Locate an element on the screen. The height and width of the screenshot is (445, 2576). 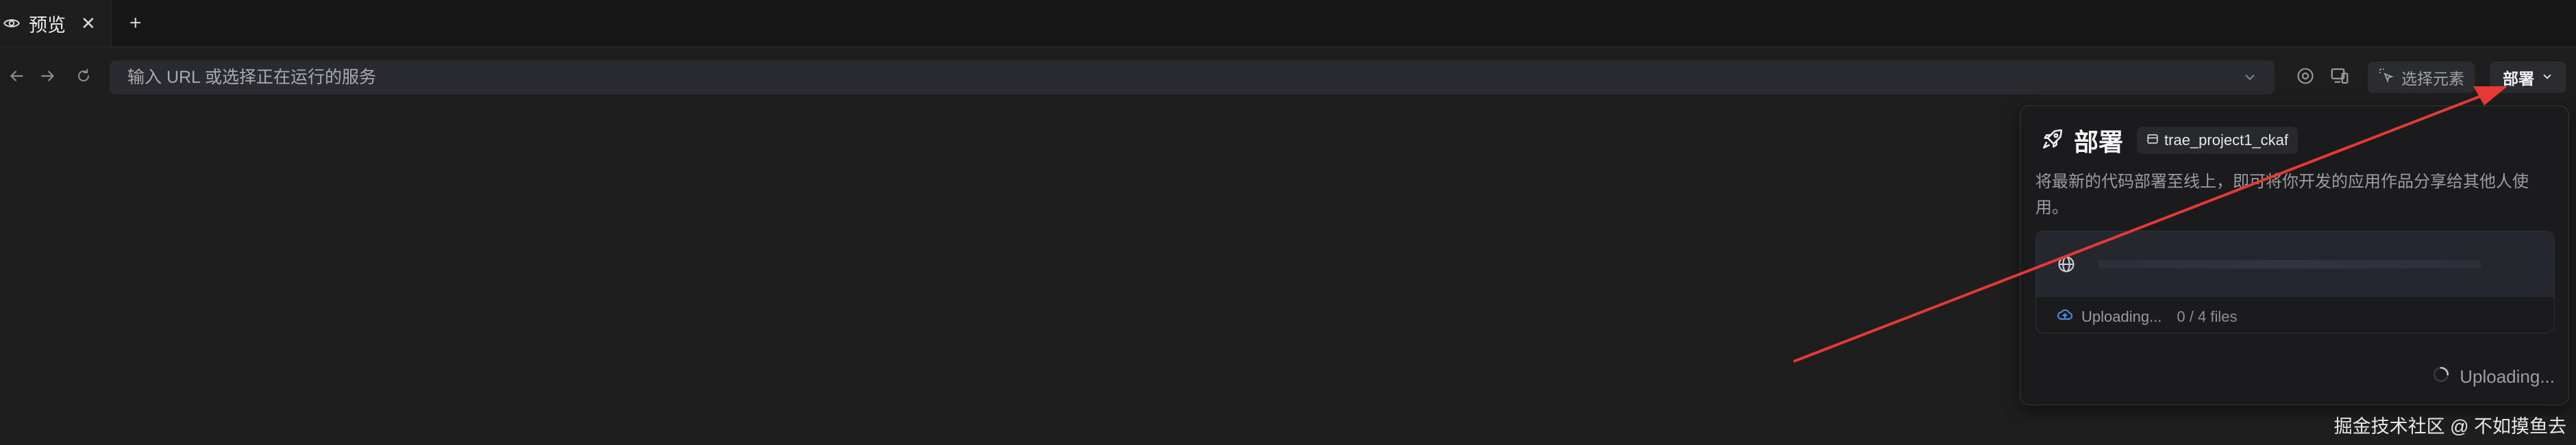
project-chip: trae_project1_ckaf is located at coordinates (2218, 140).